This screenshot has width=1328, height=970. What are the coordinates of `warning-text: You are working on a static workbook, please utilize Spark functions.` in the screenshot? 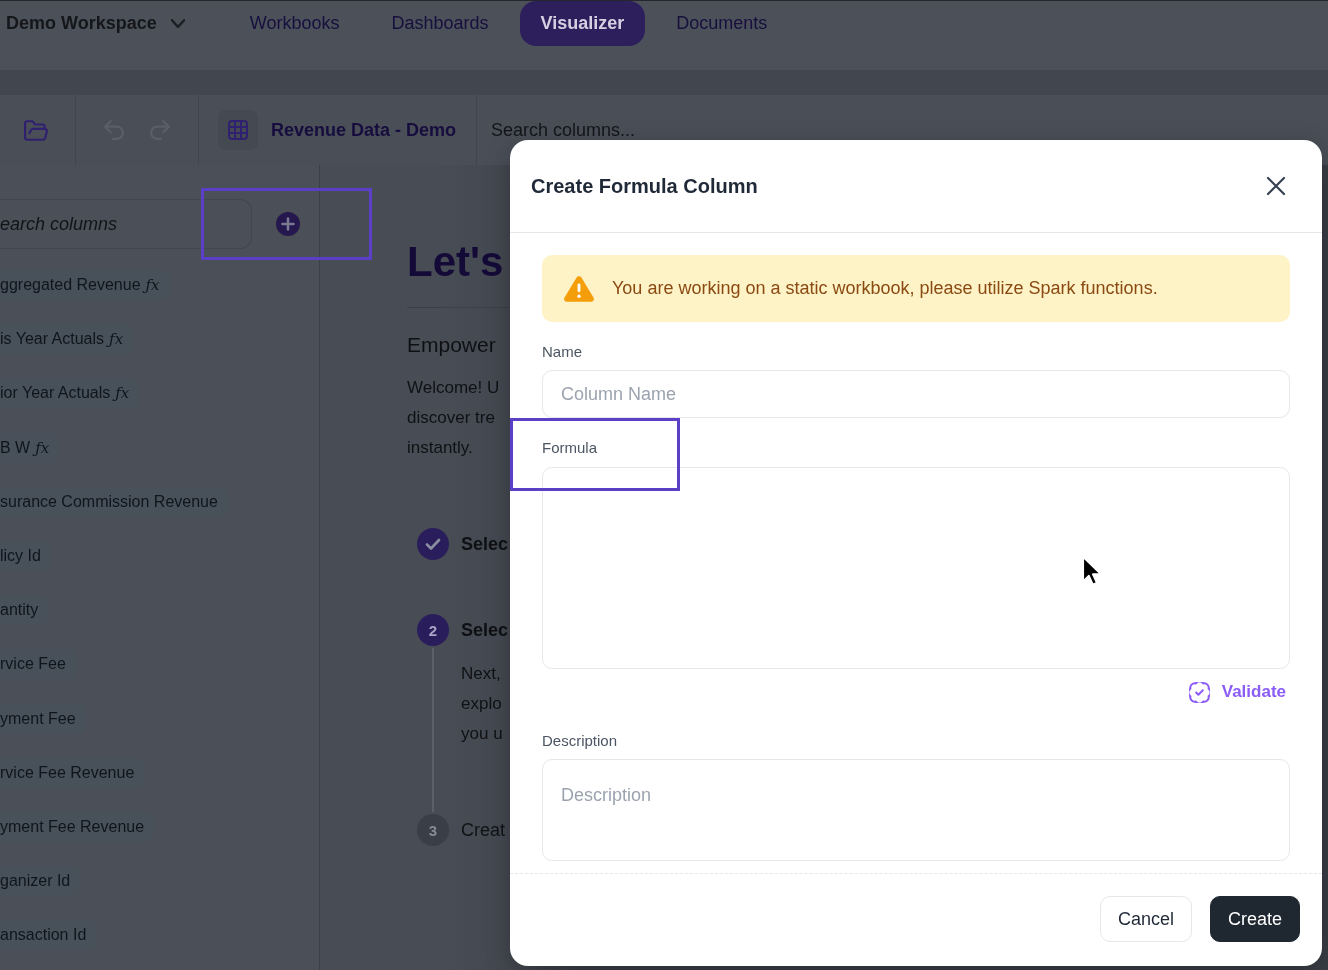 It's located at (885, 288).